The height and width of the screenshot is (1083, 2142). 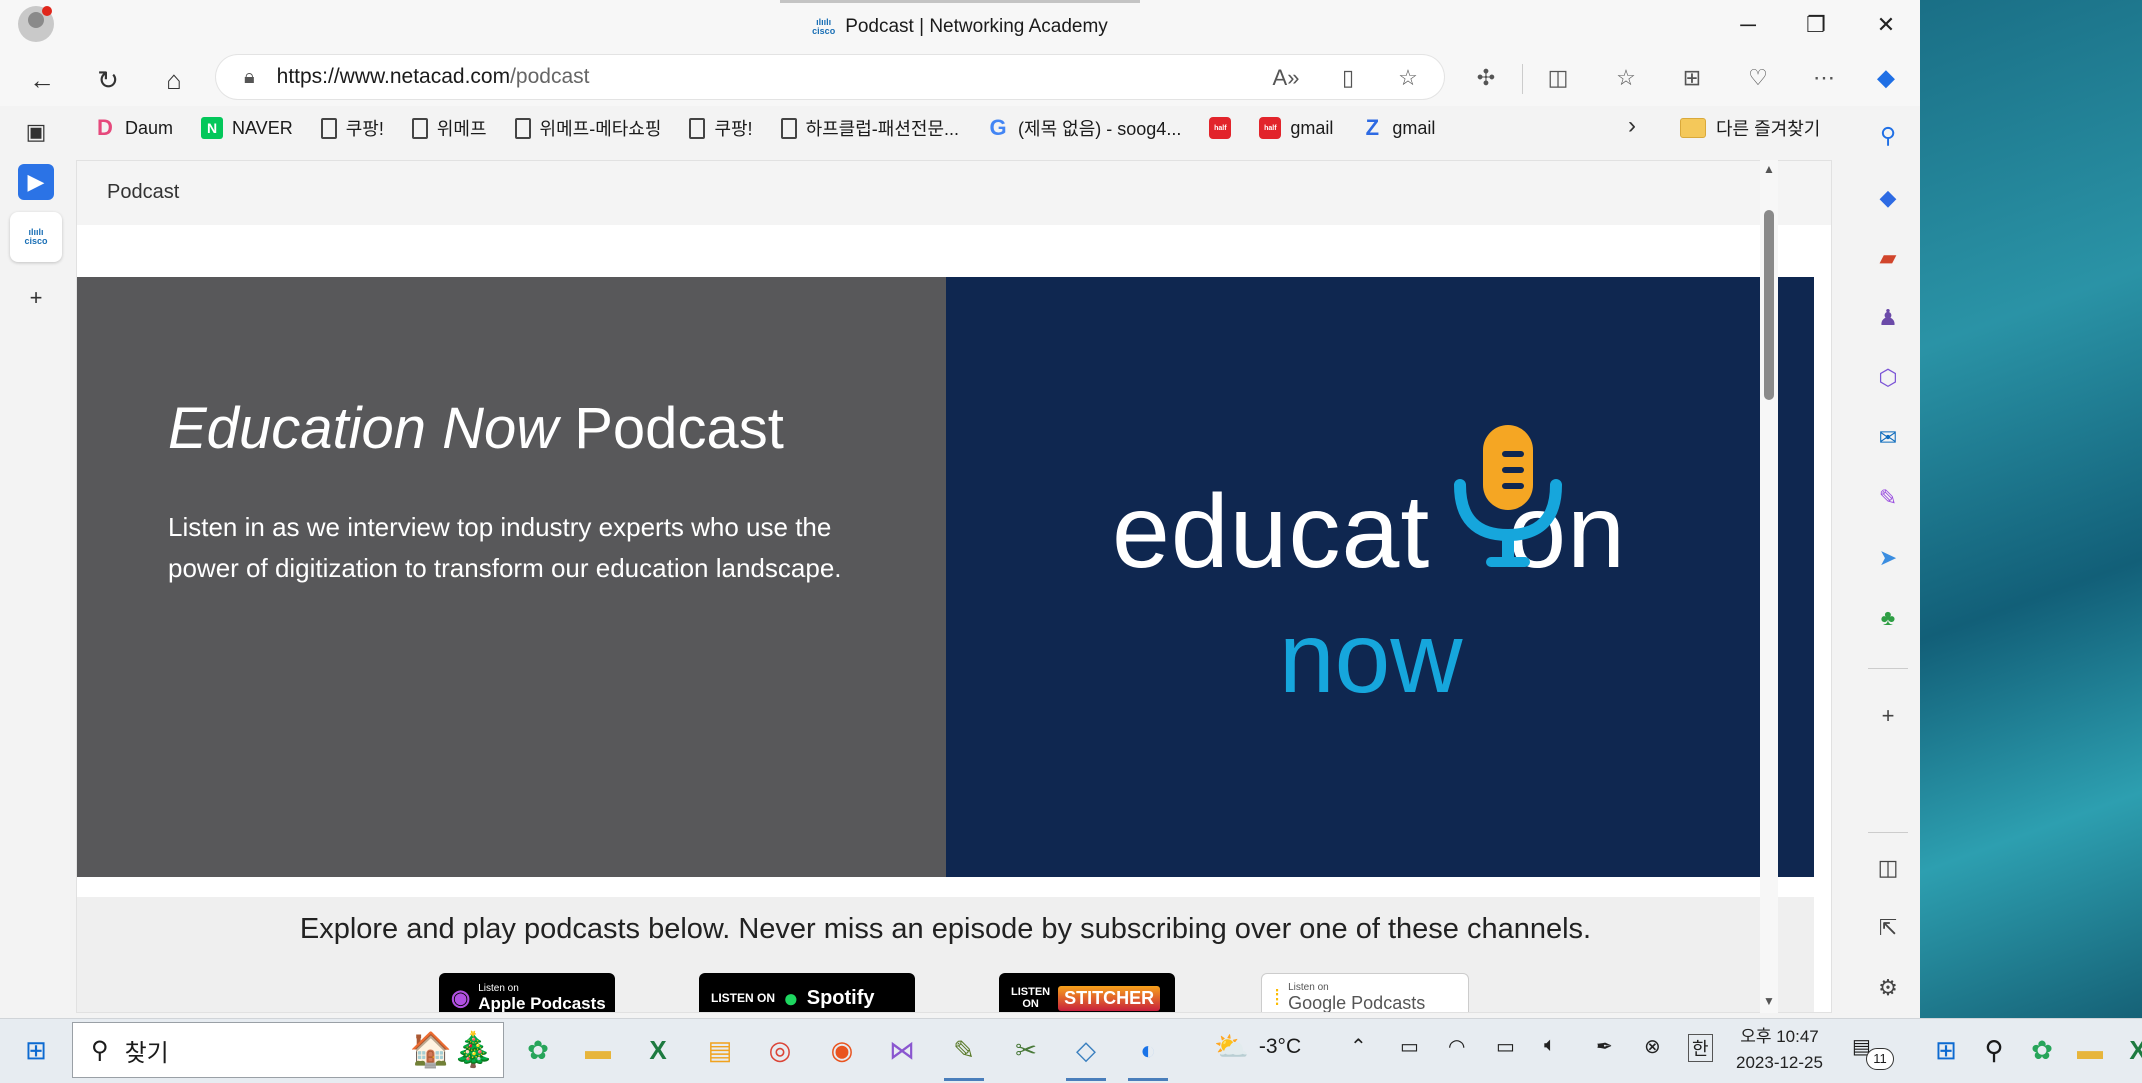 I want to click on spotify-badge: LISTEN ON ● Spotify, so click(x=807, y=992).